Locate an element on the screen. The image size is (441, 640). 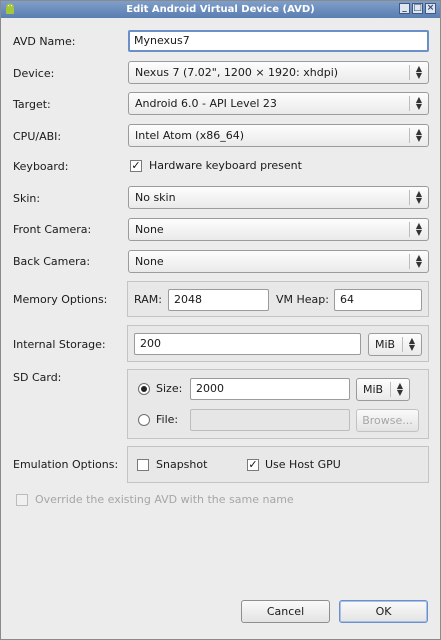
internal-storage-input: 200 is located at coordinates (247, 344).